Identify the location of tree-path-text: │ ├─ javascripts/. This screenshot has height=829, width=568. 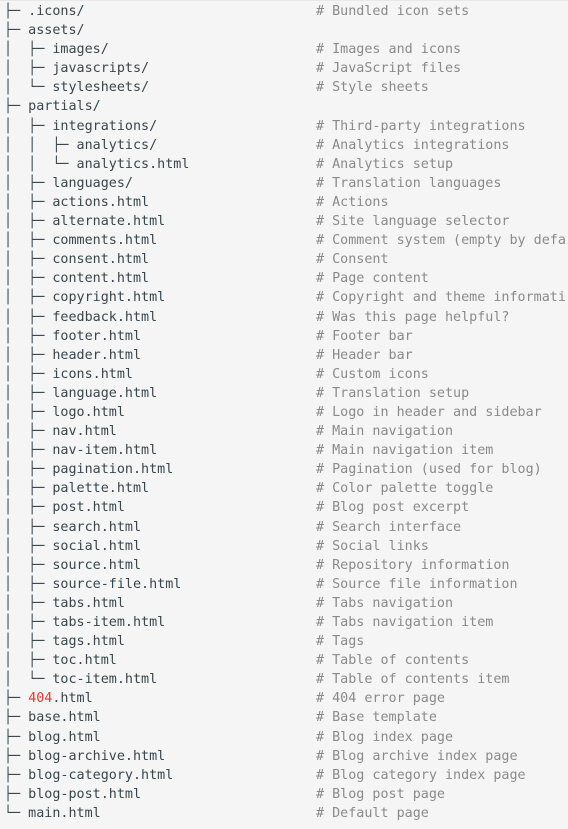
(77, 69).